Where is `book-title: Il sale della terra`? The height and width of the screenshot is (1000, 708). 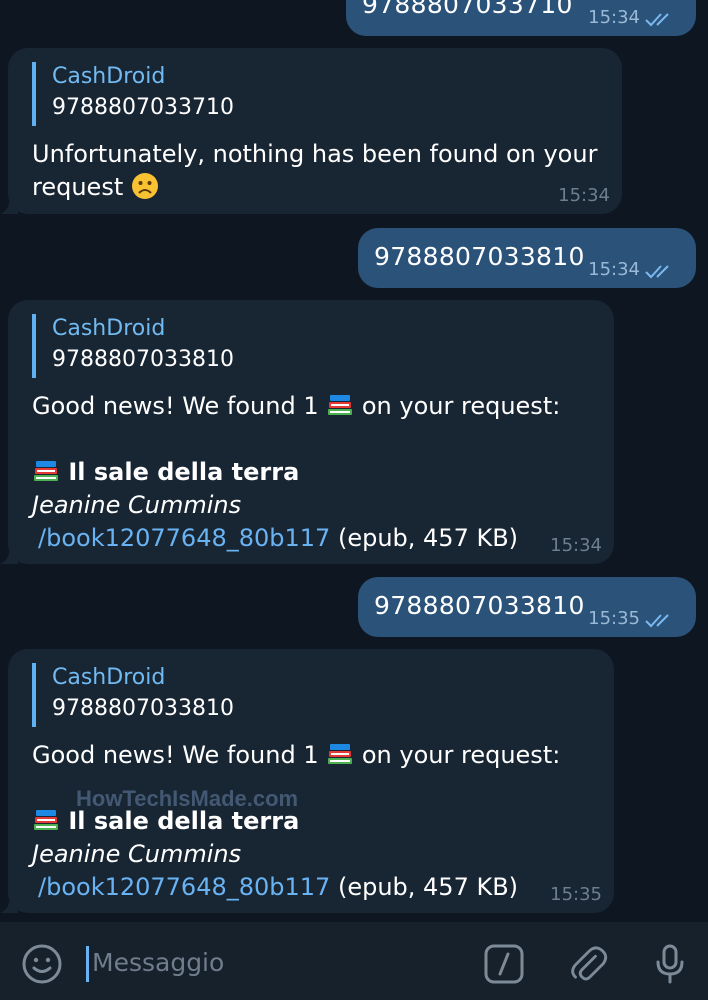 book-title: Il sale della terra is located at coordinates (184, 472).